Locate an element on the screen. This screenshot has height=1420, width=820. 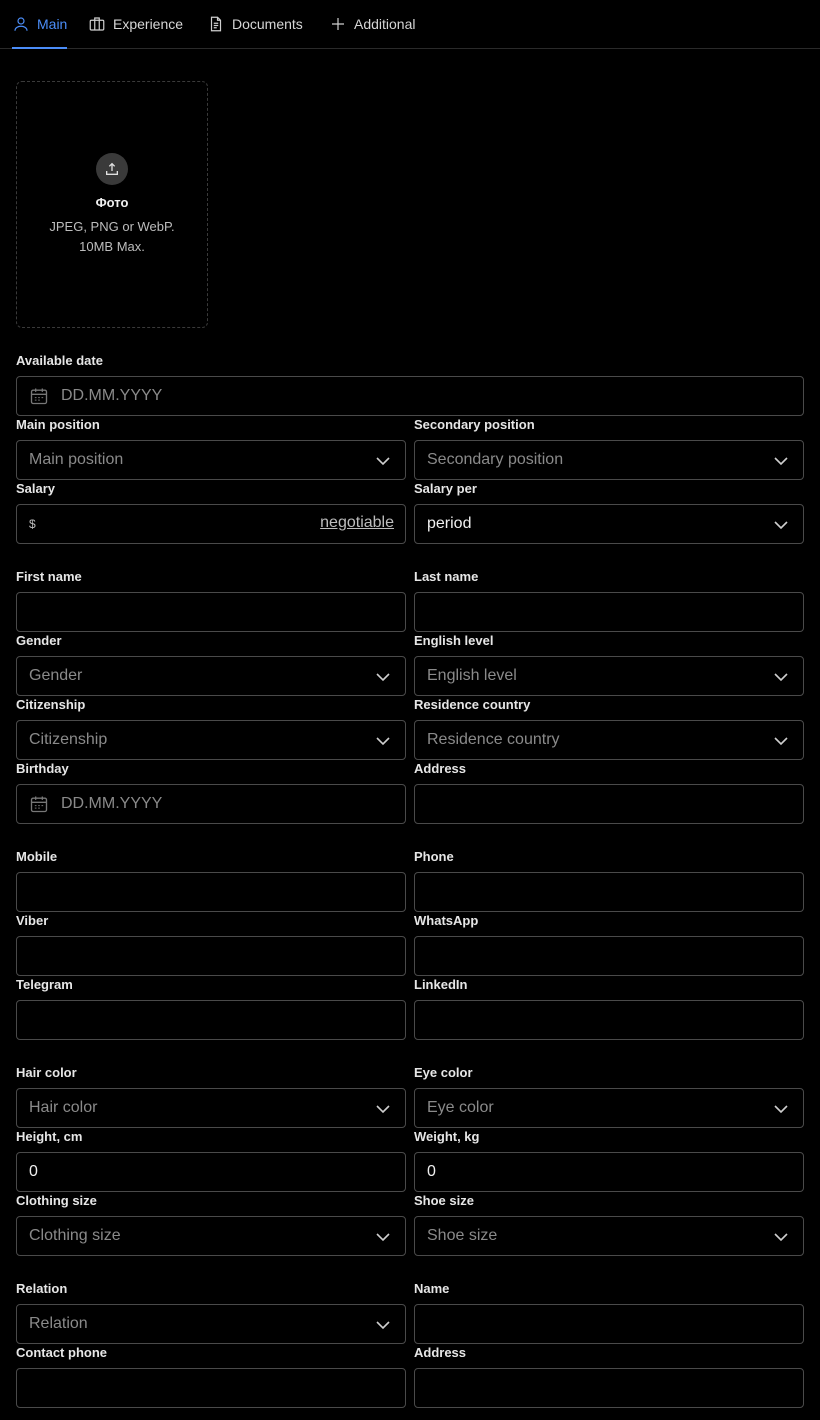
tab-label: Main is located at coordinates (52, 24).